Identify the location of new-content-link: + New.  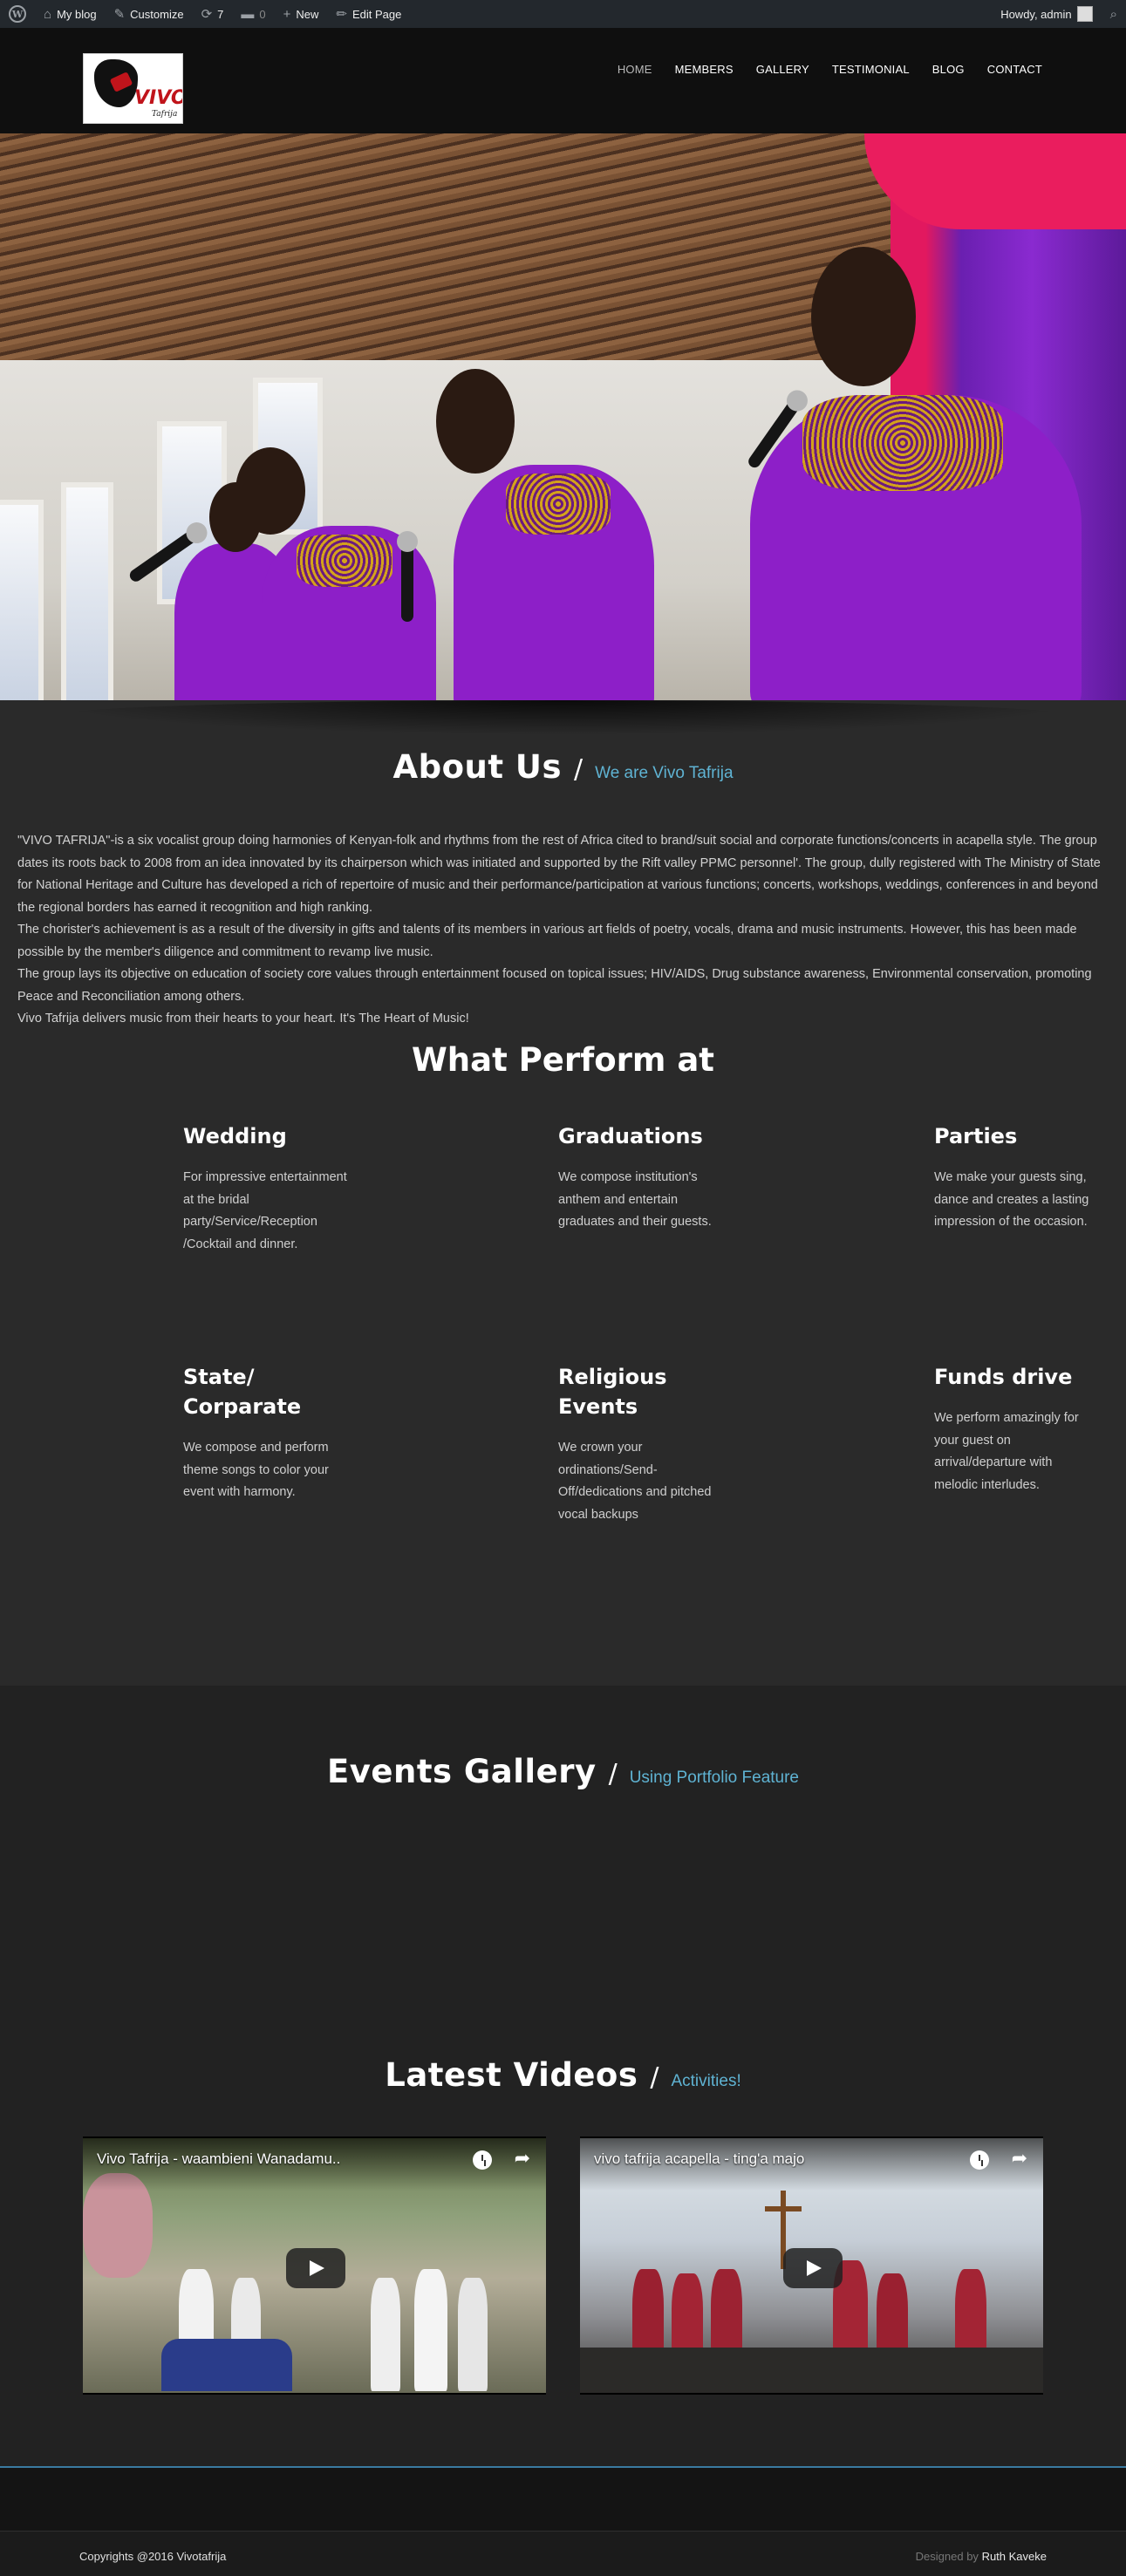
(301, 14).